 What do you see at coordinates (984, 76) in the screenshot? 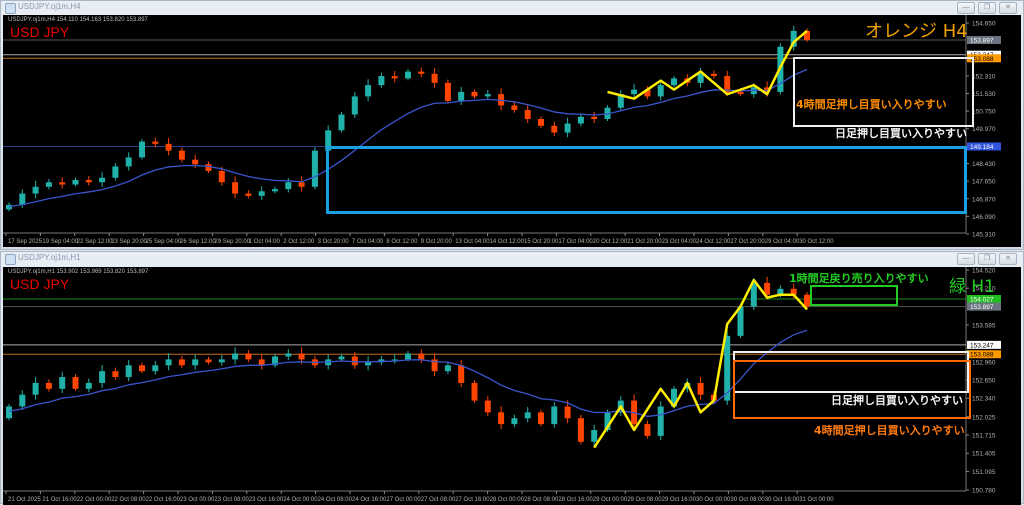
I see `y-tick-label: 152.310` at bounding box center [984, 76].